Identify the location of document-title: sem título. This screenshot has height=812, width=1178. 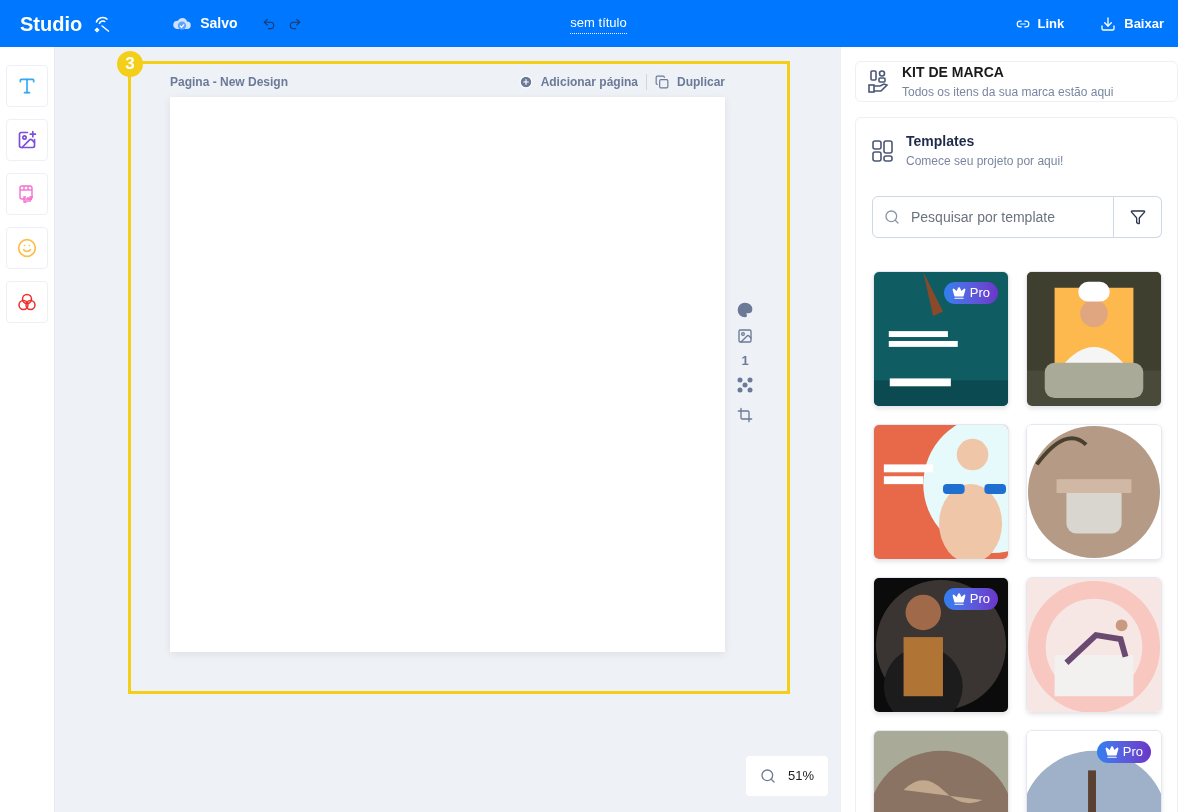
(598, 23).